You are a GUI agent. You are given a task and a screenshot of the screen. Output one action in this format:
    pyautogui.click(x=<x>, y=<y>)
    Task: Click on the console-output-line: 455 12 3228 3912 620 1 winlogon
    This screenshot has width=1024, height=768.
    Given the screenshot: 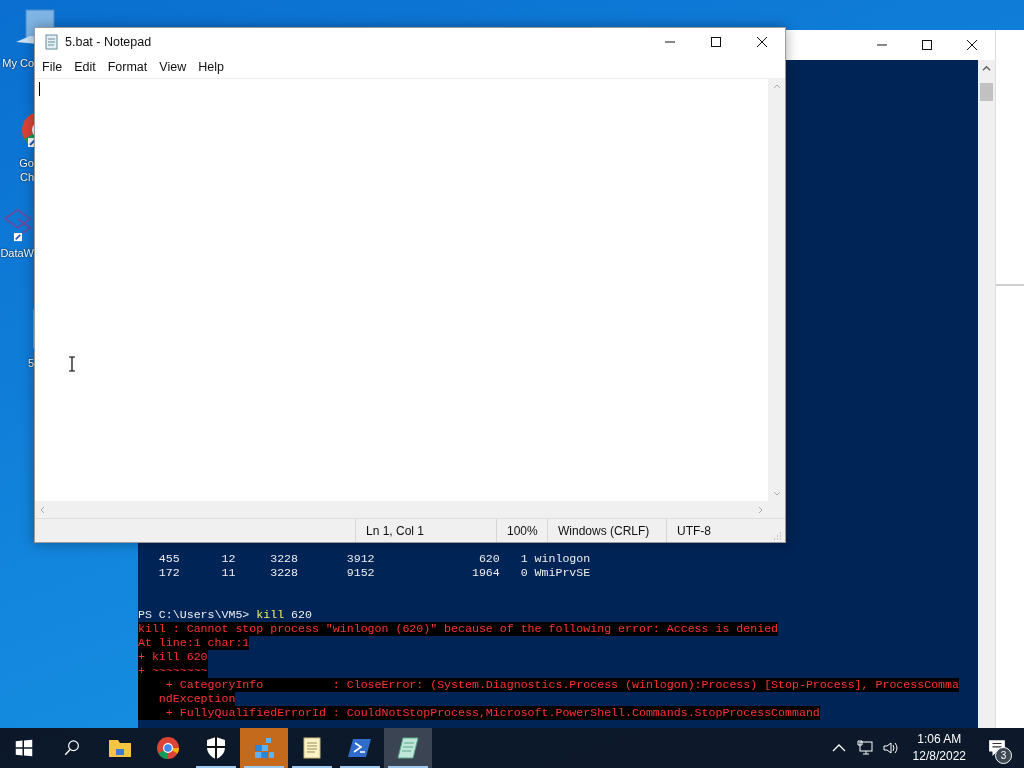 What is the action you would take?
    pyautogui.click(x=374, y=559)
    